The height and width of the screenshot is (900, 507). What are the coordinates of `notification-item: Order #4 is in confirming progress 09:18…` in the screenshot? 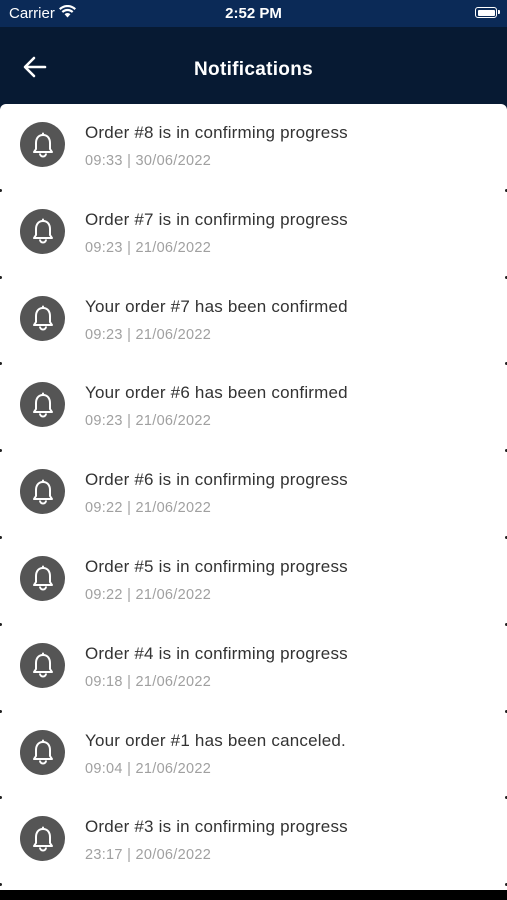 It's located at (253, 669).